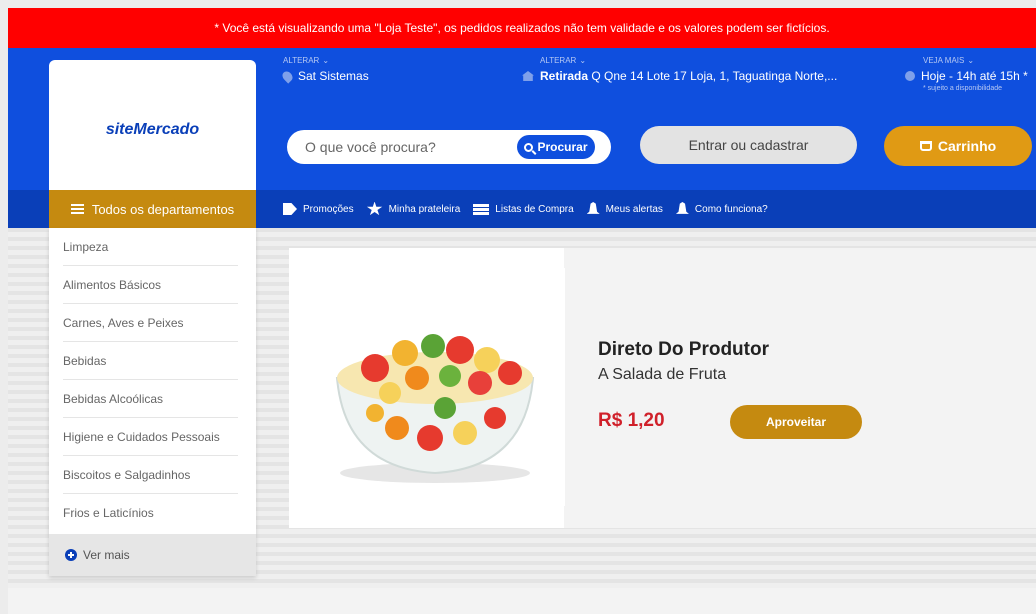  I want to click on nav-minha-prateleira: Minha prateleira, so click(413, 209).